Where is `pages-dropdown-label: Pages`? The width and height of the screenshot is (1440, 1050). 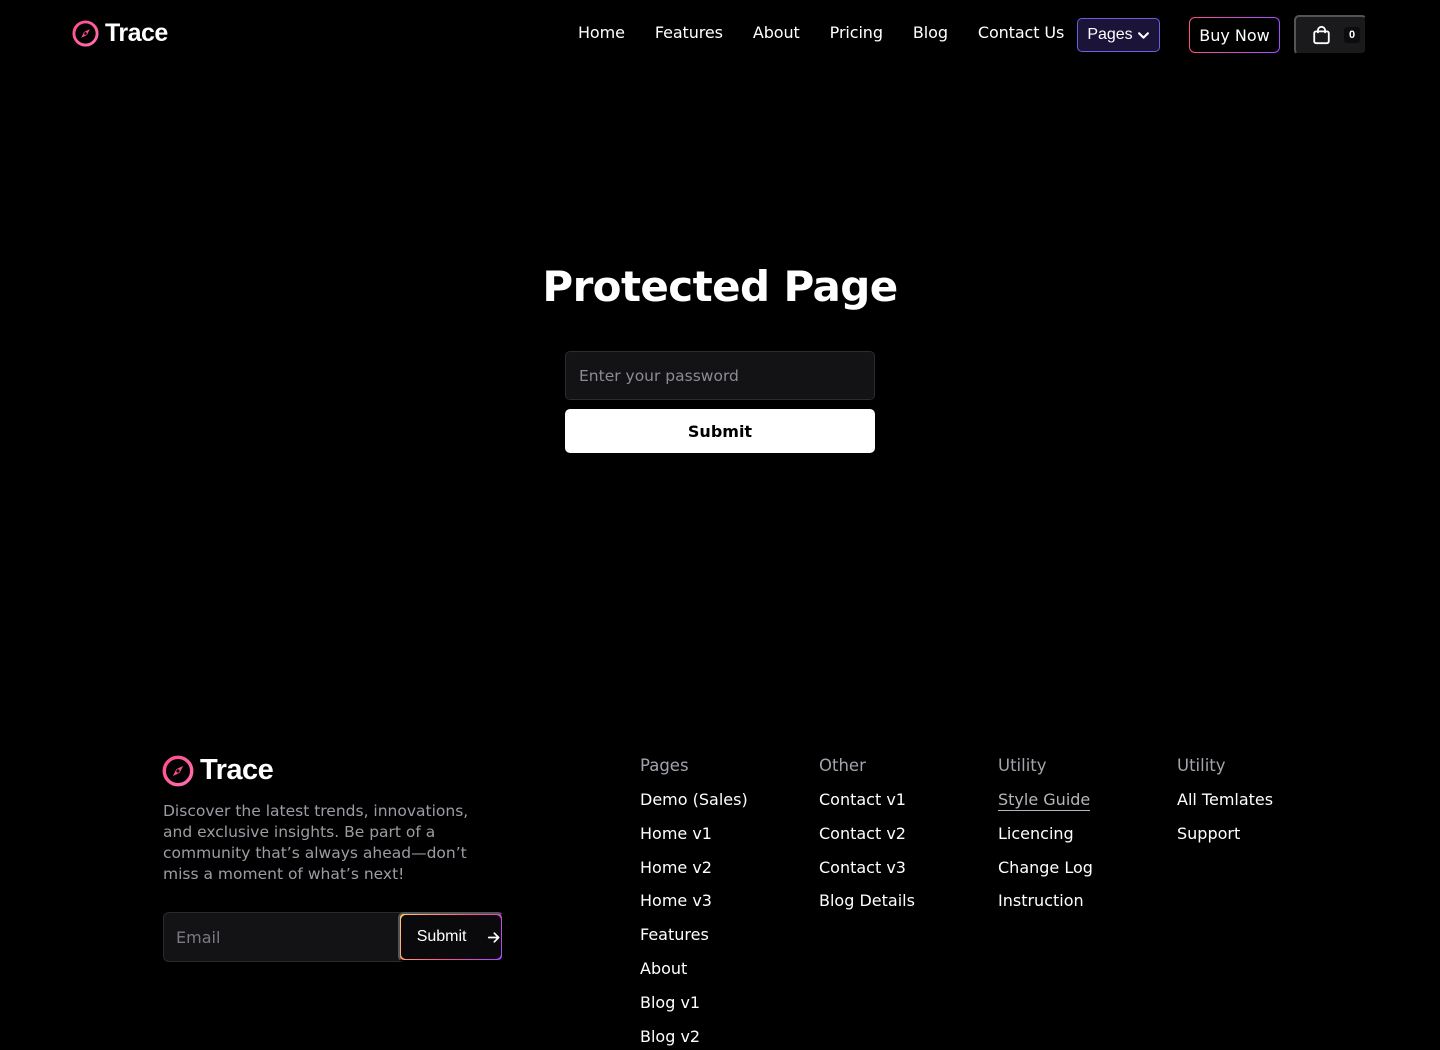
pages-dropdown-label: Pages is located at coordinates (1110, 34).